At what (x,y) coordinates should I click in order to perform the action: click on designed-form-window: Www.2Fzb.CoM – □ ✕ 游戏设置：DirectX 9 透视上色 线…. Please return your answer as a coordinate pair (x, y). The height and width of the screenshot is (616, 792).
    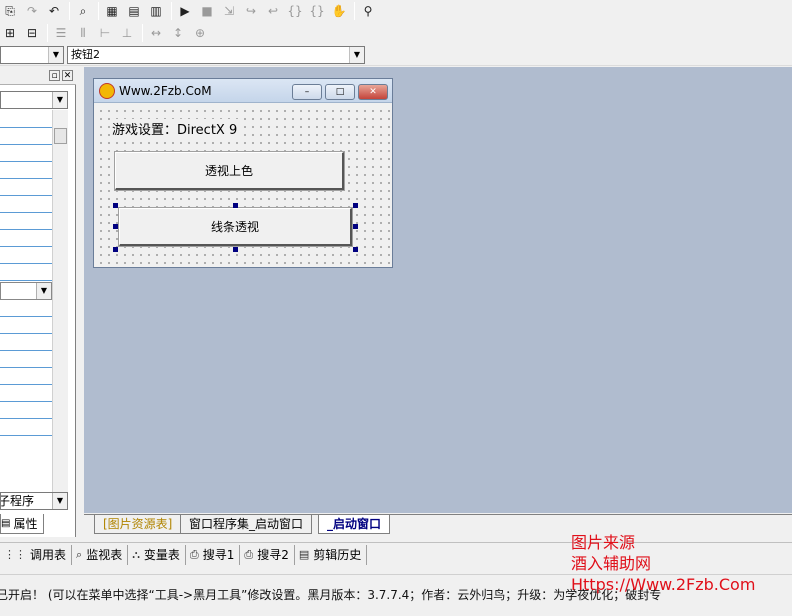
    Looking at the image, I should click on (243, 173).